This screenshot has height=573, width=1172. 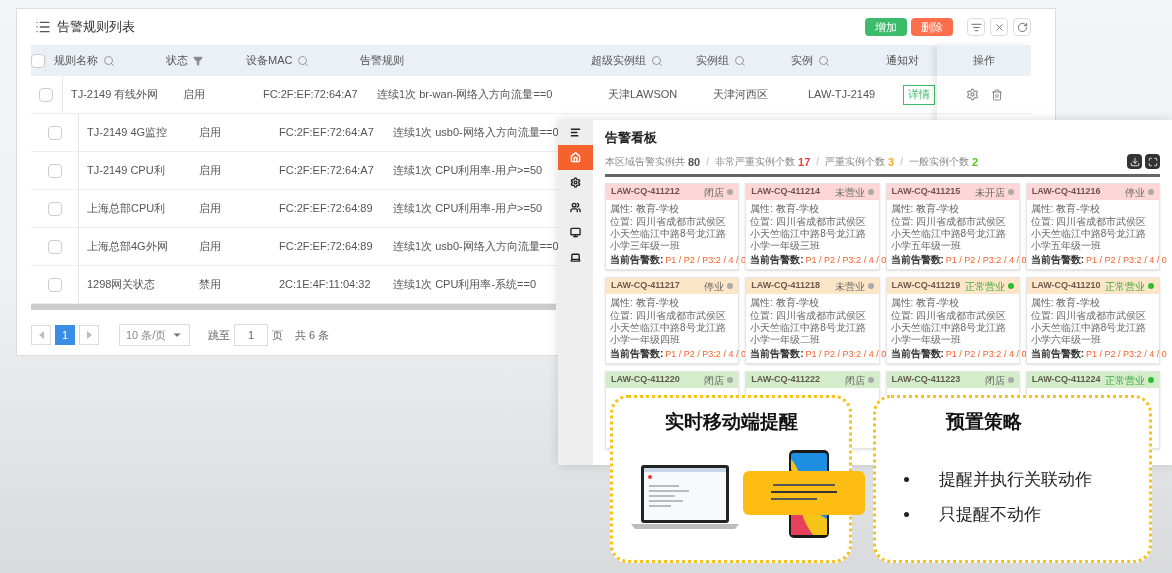 What do you see at coordinates (326, 246) in the screenshot?
I see `table-cell: FC:2F:EF:72:64:89` at bounding box center [326, 246].